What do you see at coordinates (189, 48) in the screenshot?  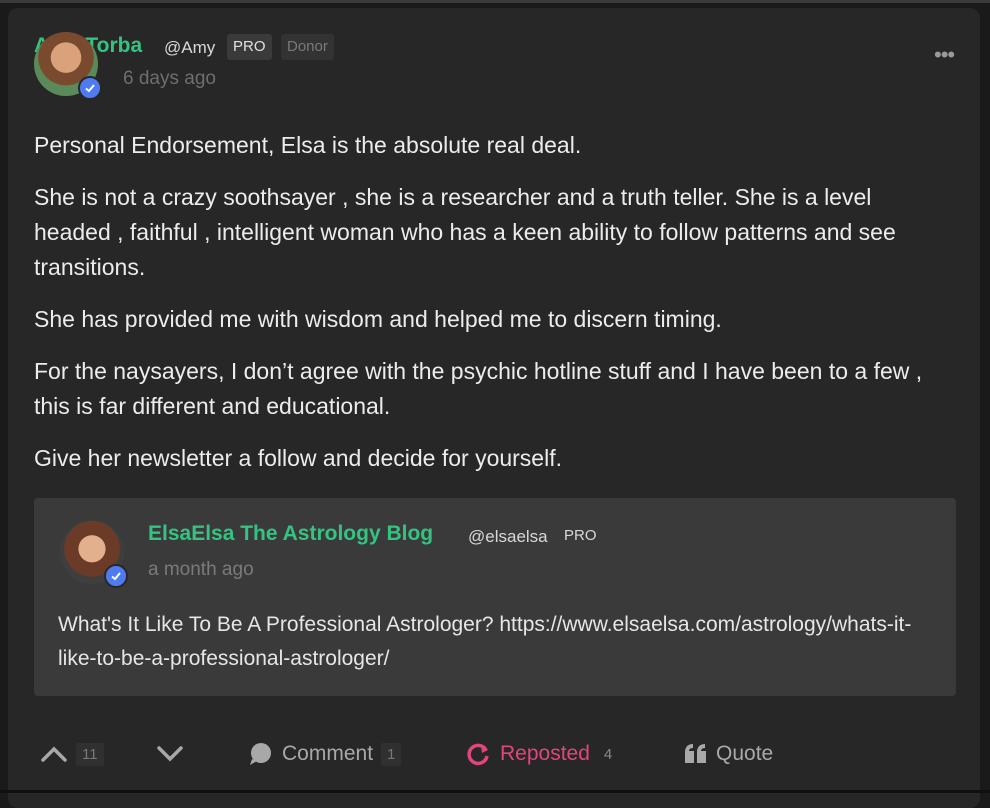 I see `author-handle: @Amy` at bounding box center [189, 48].